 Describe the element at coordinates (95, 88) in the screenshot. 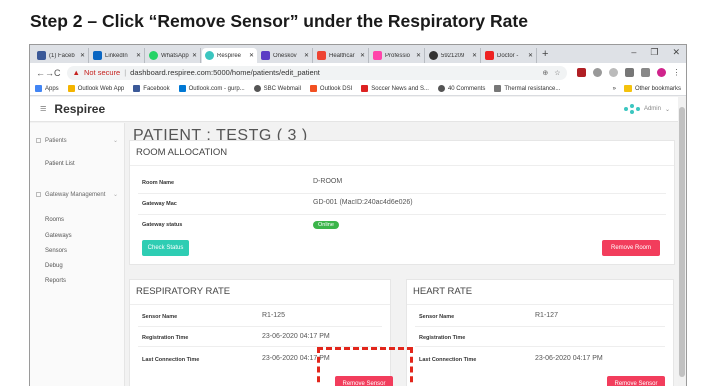

I see `bookmark-item: Outlook Web App` at that location.